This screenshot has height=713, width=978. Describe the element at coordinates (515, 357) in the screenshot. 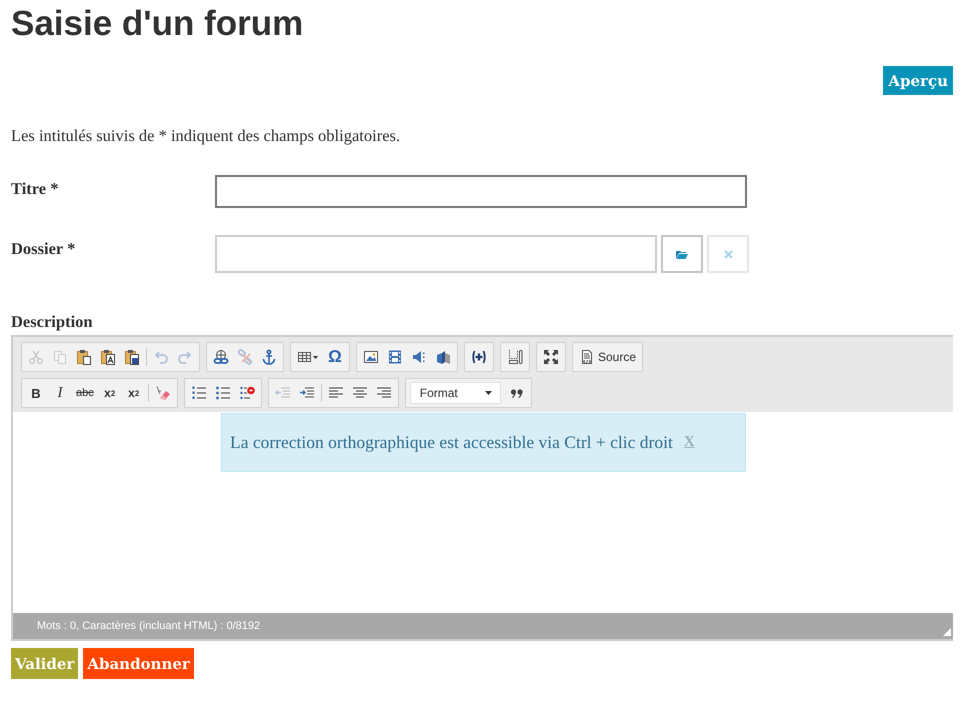

I see `page-break-icon` at that location.